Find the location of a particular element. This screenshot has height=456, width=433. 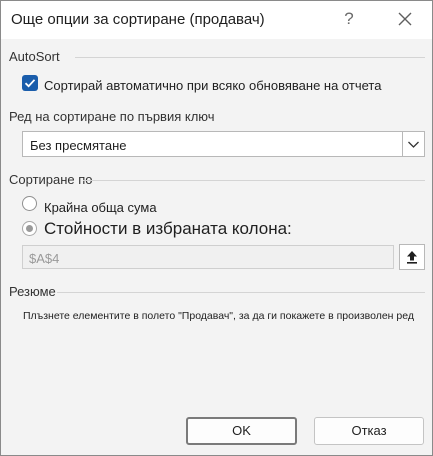

first-key-sort-order-select: Без пресмятане is located at coordinates (223, 144).